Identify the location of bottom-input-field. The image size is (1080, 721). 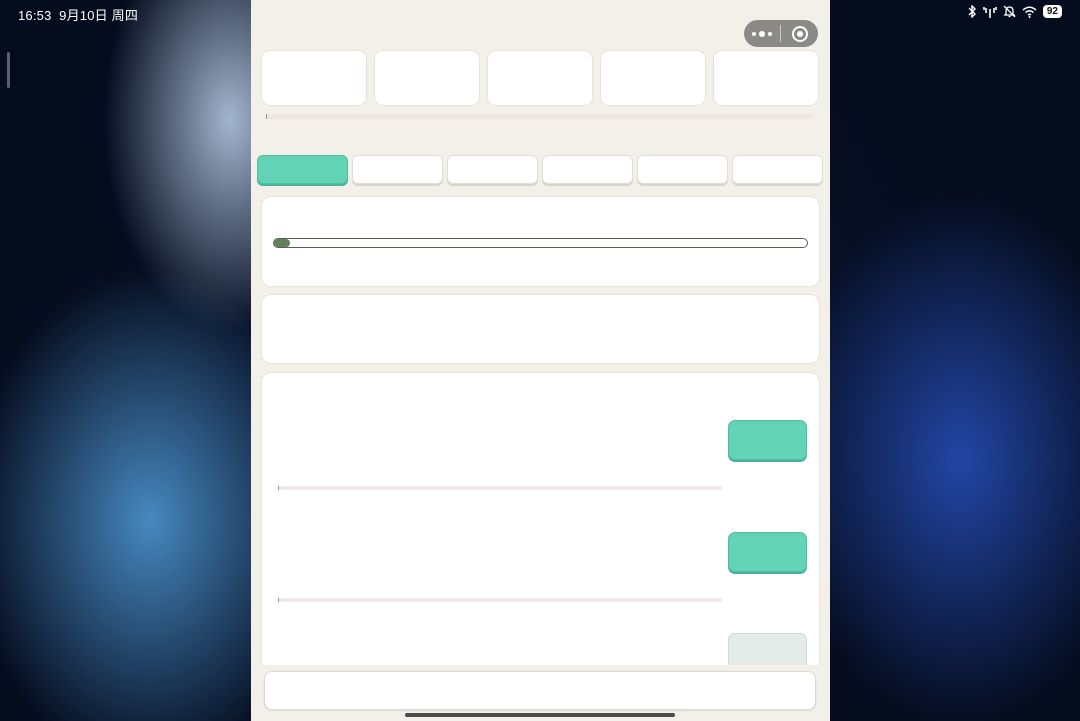
(540, 690).